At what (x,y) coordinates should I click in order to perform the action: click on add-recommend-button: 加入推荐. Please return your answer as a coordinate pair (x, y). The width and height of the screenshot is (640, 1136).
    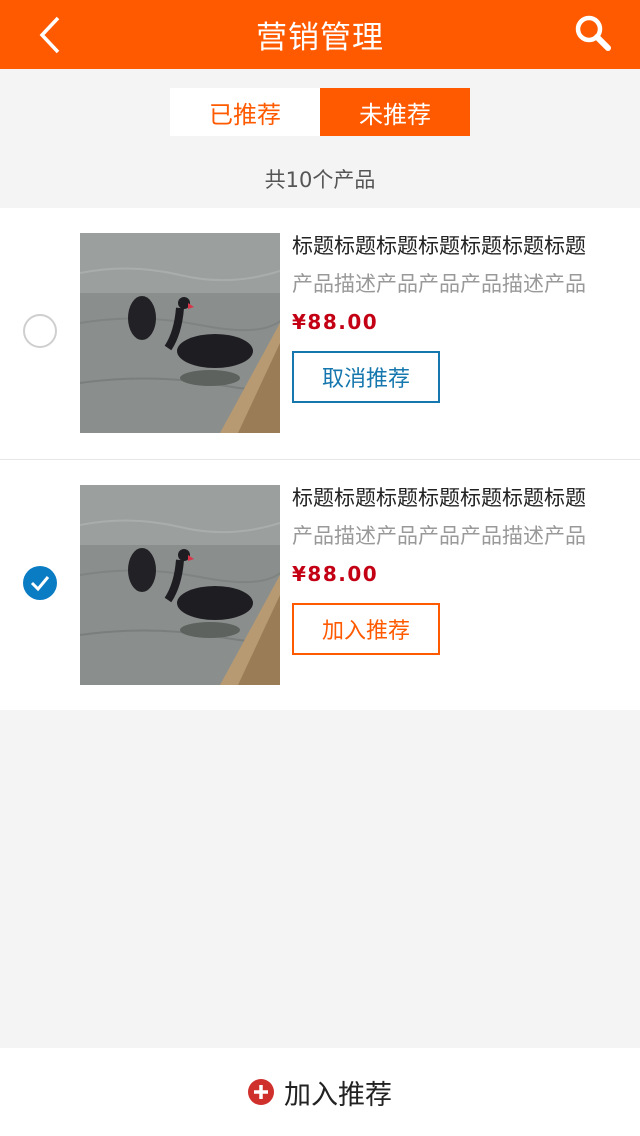
    Looking at the image, I should click on (366, 629).